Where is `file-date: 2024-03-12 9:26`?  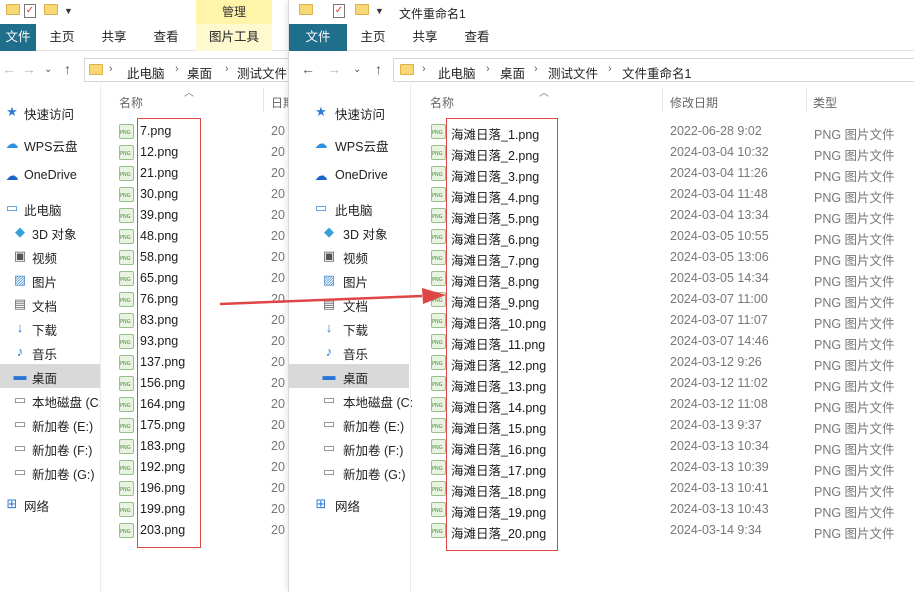 file-date: 2024-03-12 9:26 is located at coordinates (716, 362).